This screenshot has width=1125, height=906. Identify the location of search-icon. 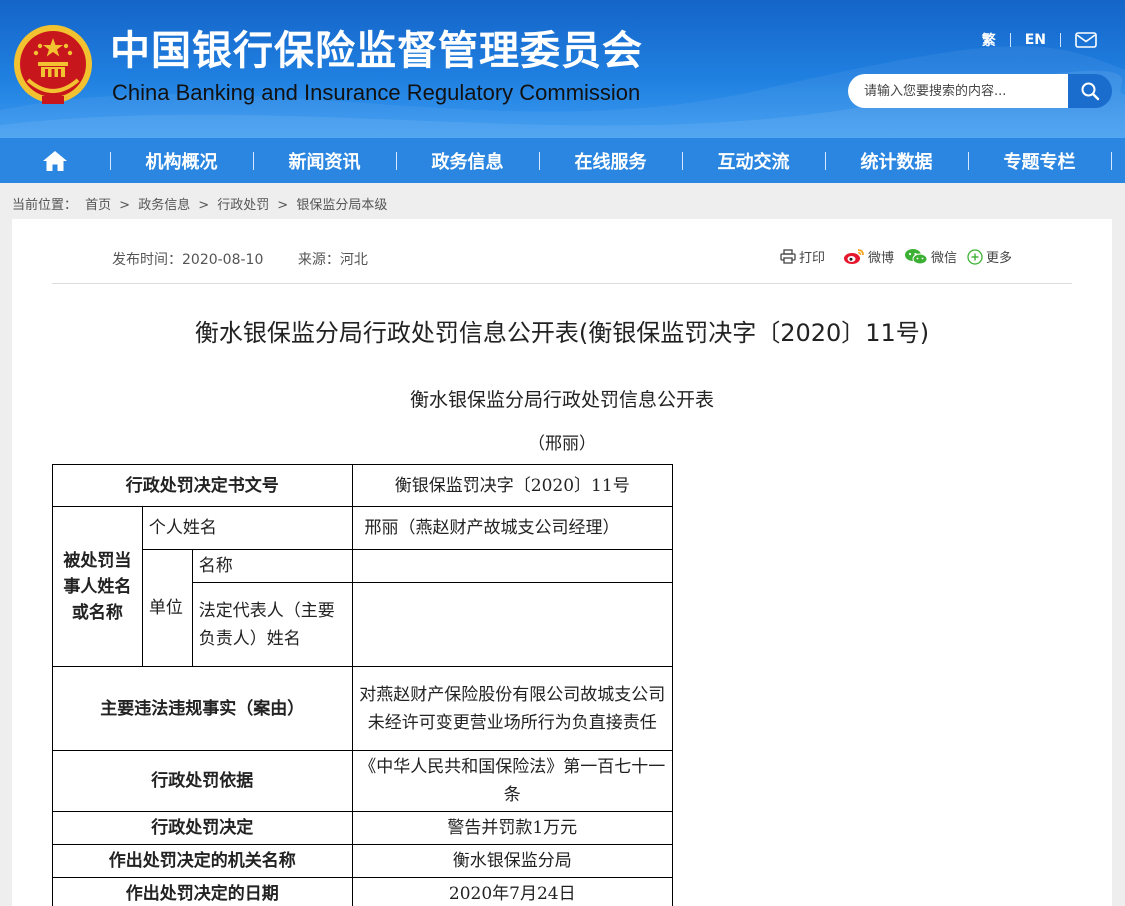
(1090, 91).